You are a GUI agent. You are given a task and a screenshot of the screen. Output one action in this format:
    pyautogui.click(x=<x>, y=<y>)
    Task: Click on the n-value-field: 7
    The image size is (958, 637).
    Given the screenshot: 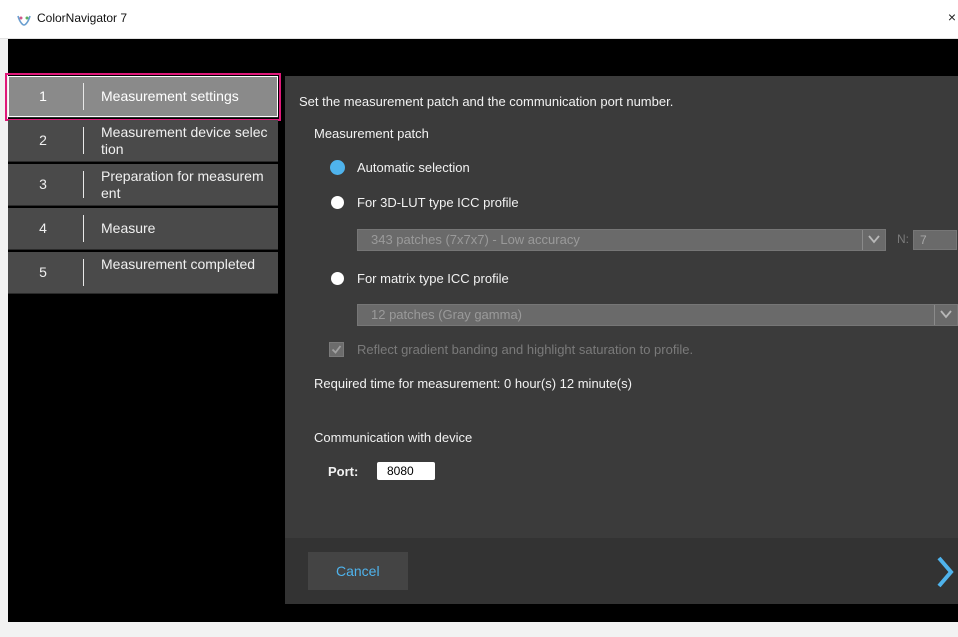 What is the action you would take?
    pyautogui.click(x=935, y=240)
    